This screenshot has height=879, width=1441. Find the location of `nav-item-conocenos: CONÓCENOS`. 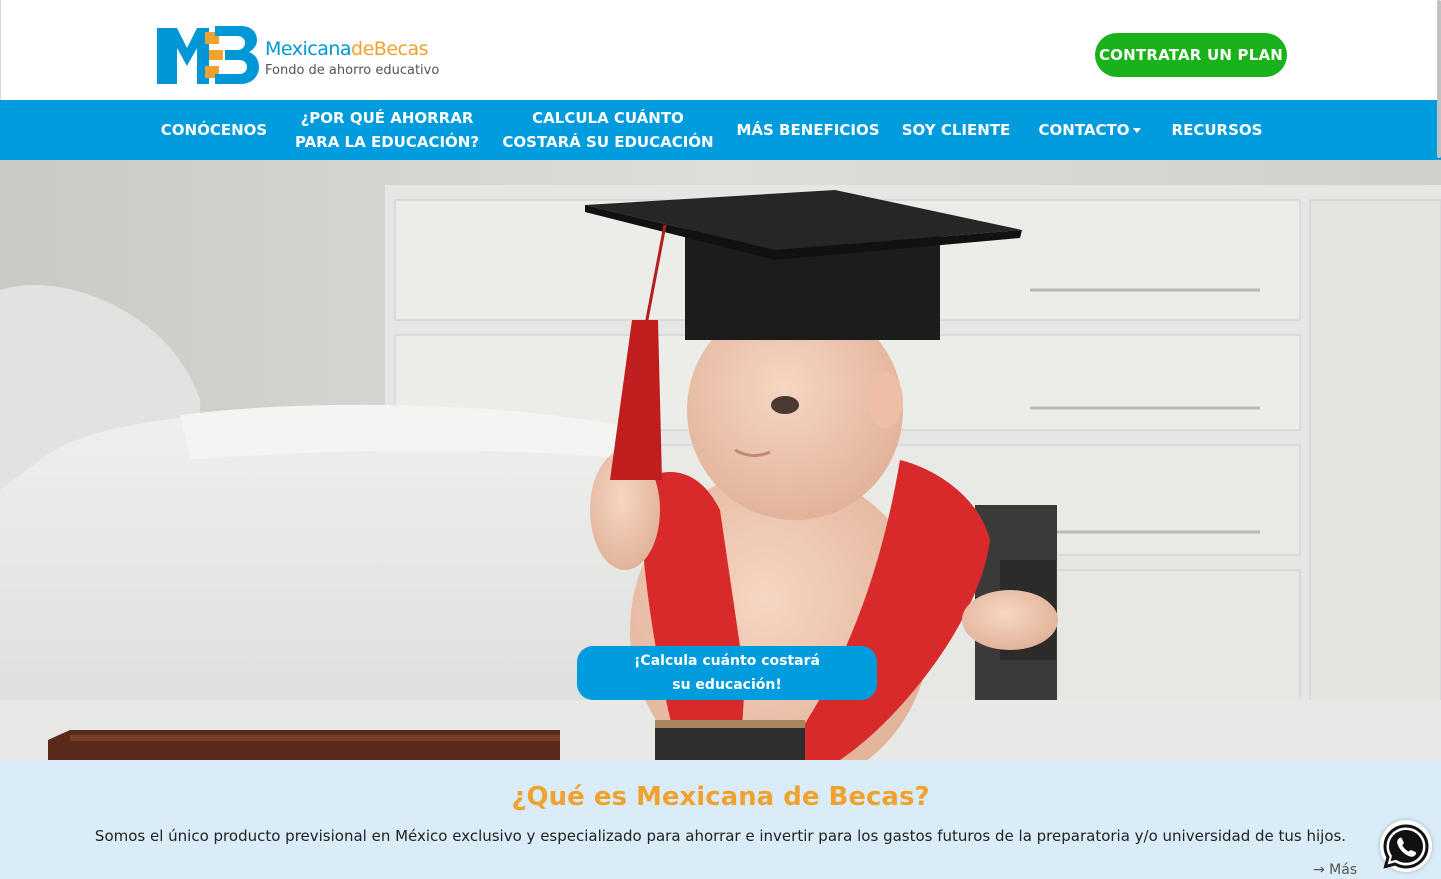

nav-item-conocenos: CONÓCENOS is located at coordinates (214, 130).